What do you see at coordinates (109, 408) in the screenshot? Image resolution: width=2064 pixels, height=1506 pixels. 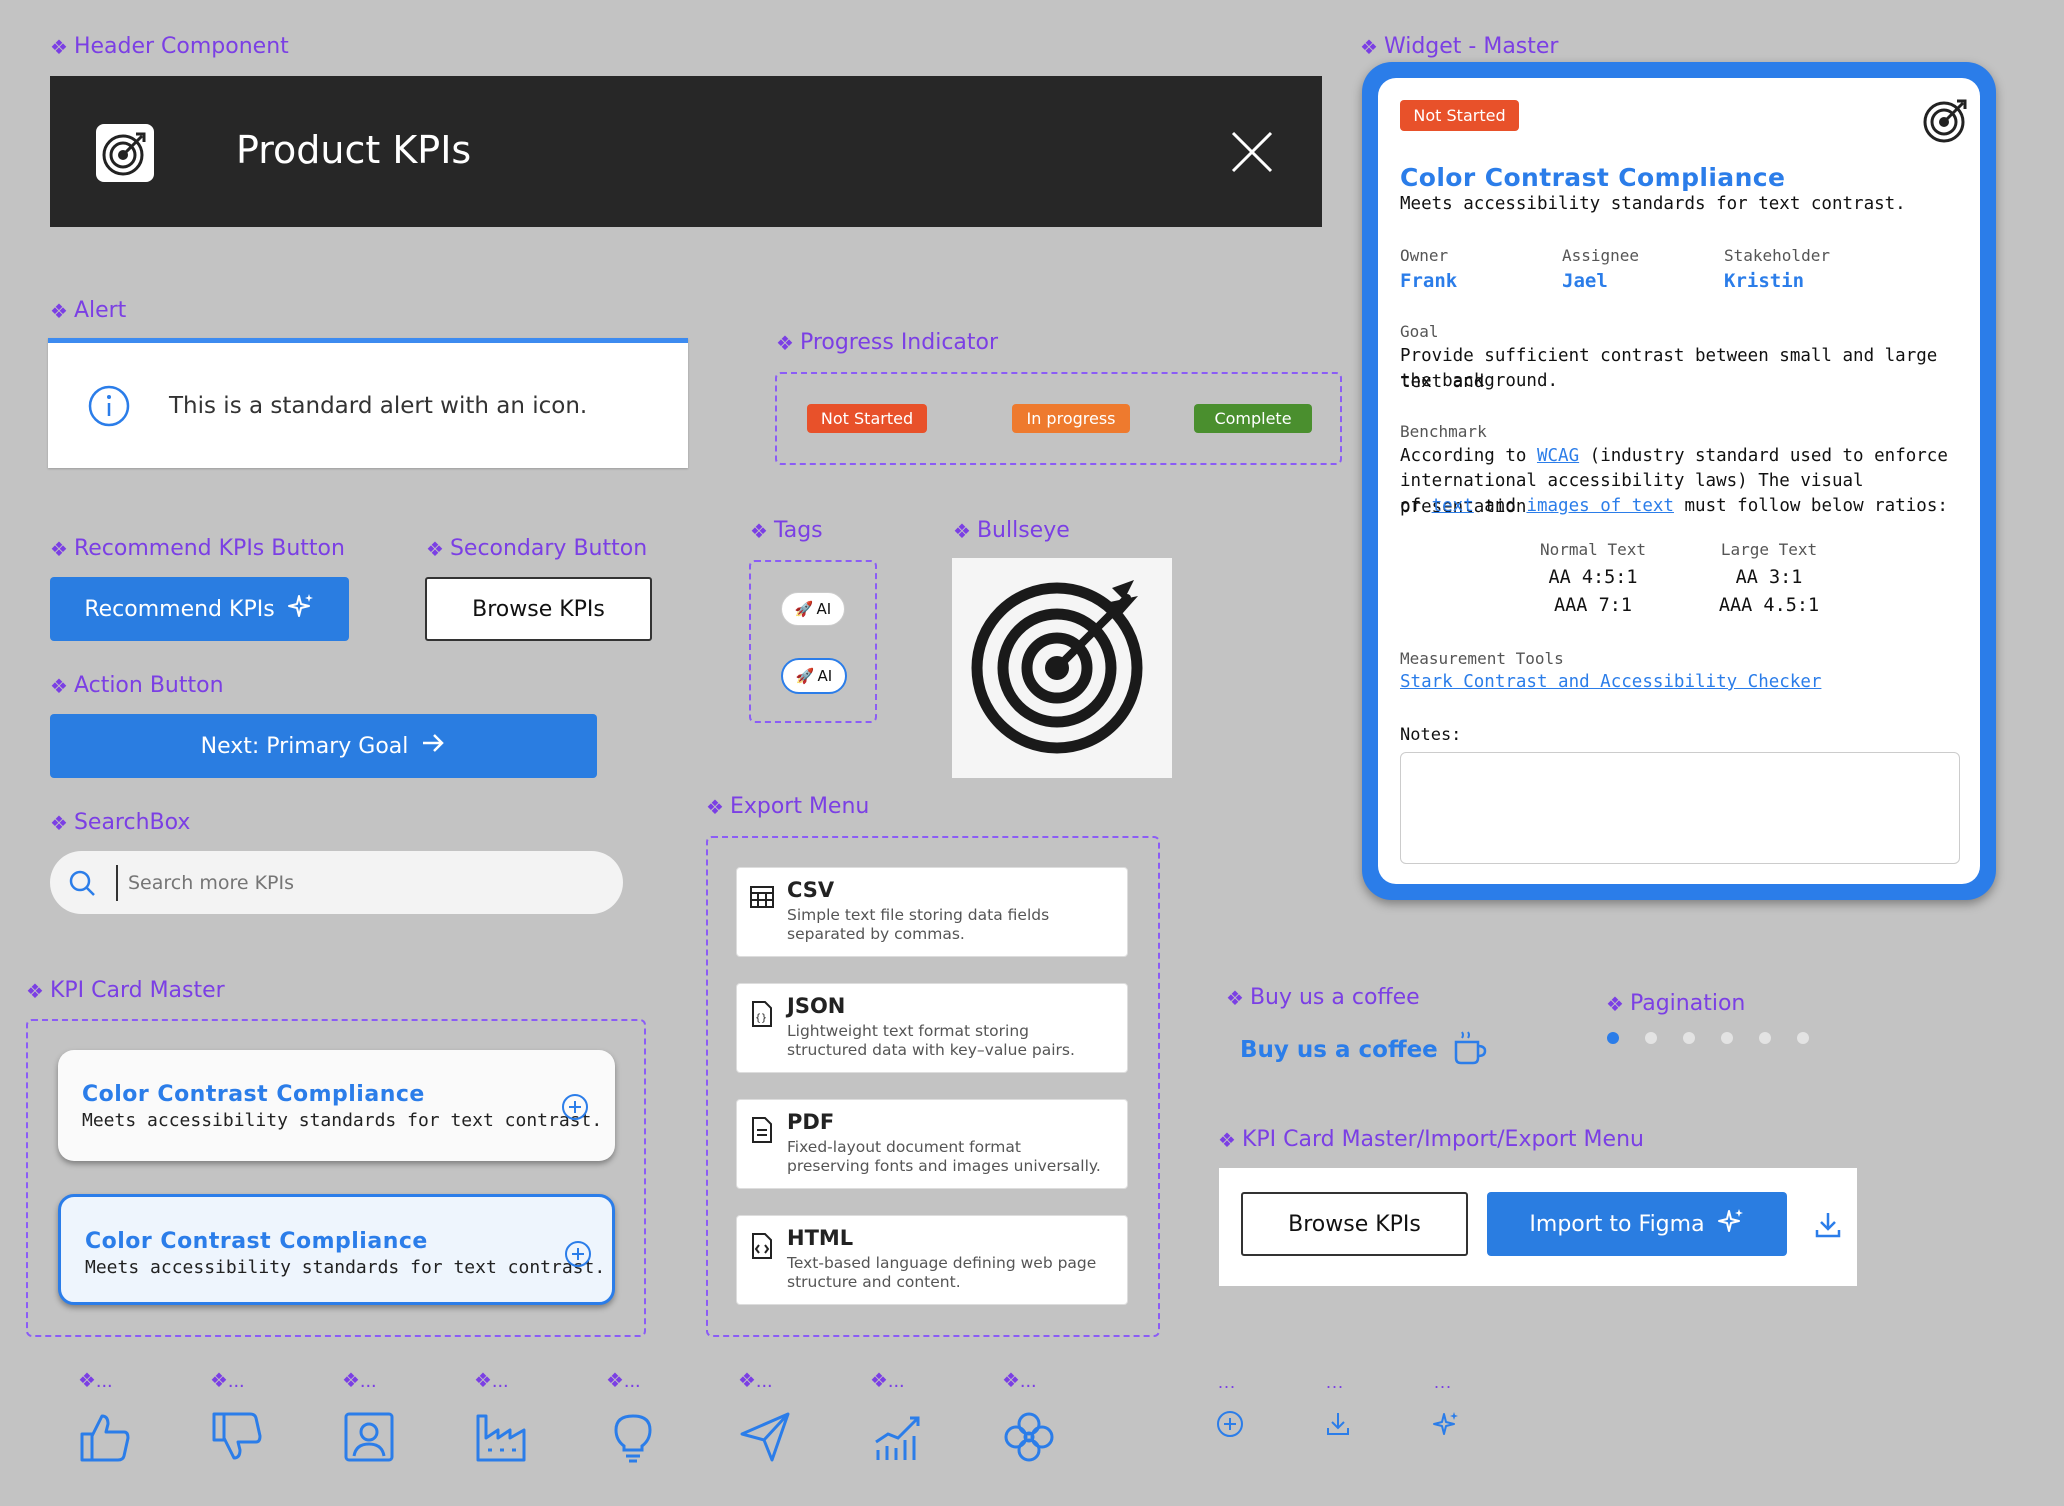 I see `info-icon` at bounding box center [109, 408].